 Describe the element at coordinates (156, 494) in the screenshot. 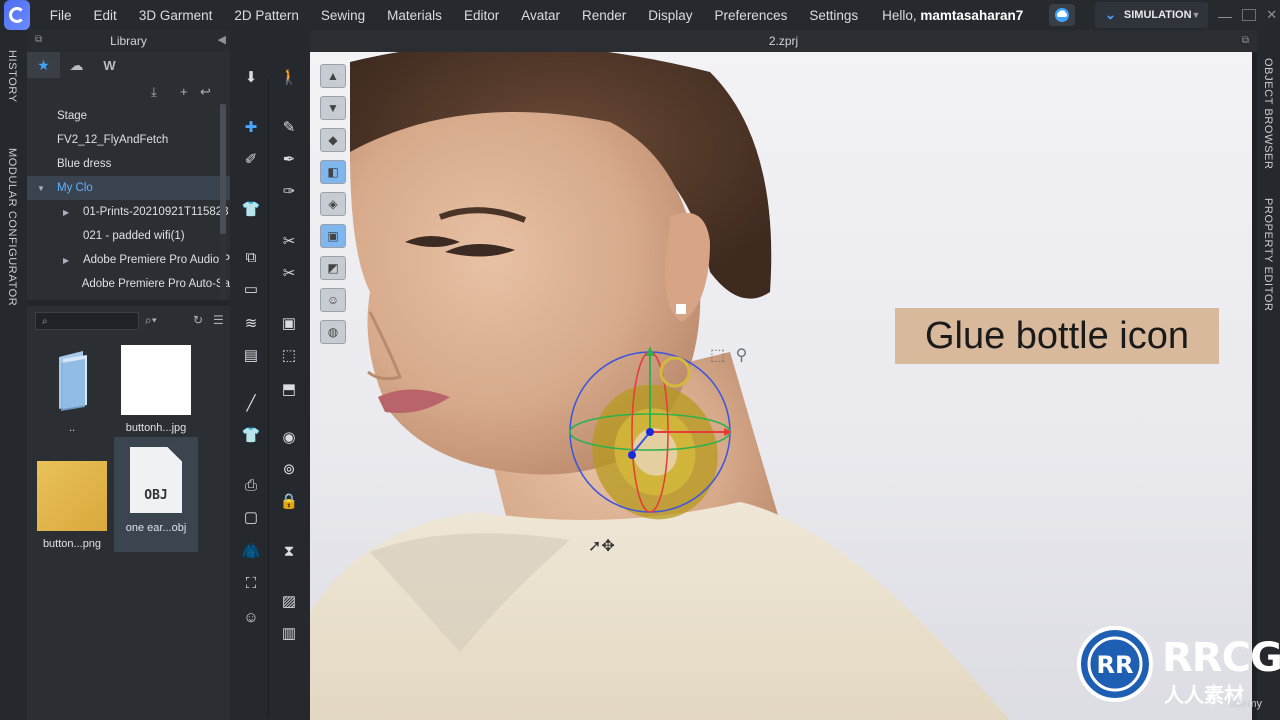

I see `file-item-one-ear-obj: OBJ one ear...obj` at that location.